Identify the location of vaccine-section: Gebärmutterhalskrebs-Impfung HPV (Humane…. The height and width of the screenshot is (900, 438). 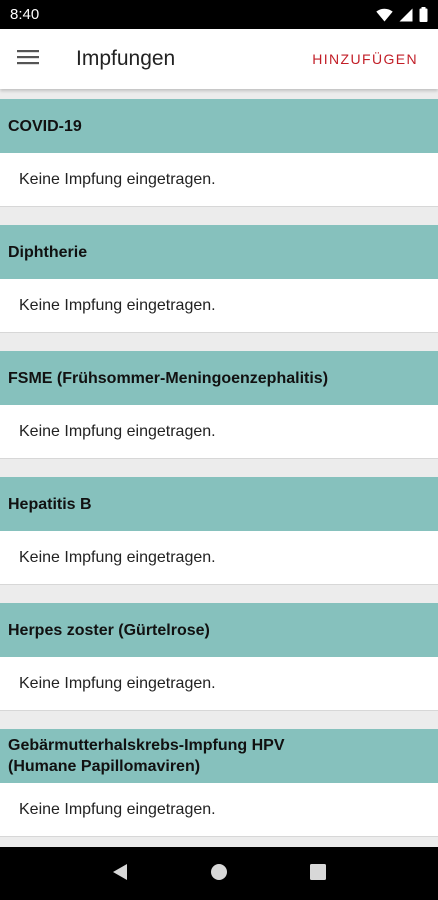
(219, 783).